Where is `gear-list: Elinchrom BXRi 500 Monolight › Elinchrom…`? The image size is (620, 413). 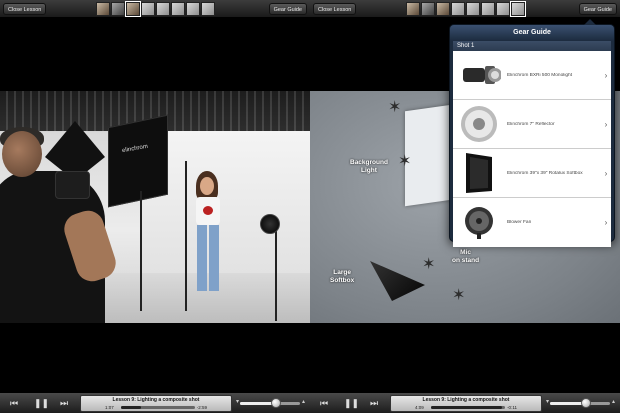
gear-list: Elinchrom BXRi 500 Monolight › Elinchrom… is located at coordinates (532, 149).